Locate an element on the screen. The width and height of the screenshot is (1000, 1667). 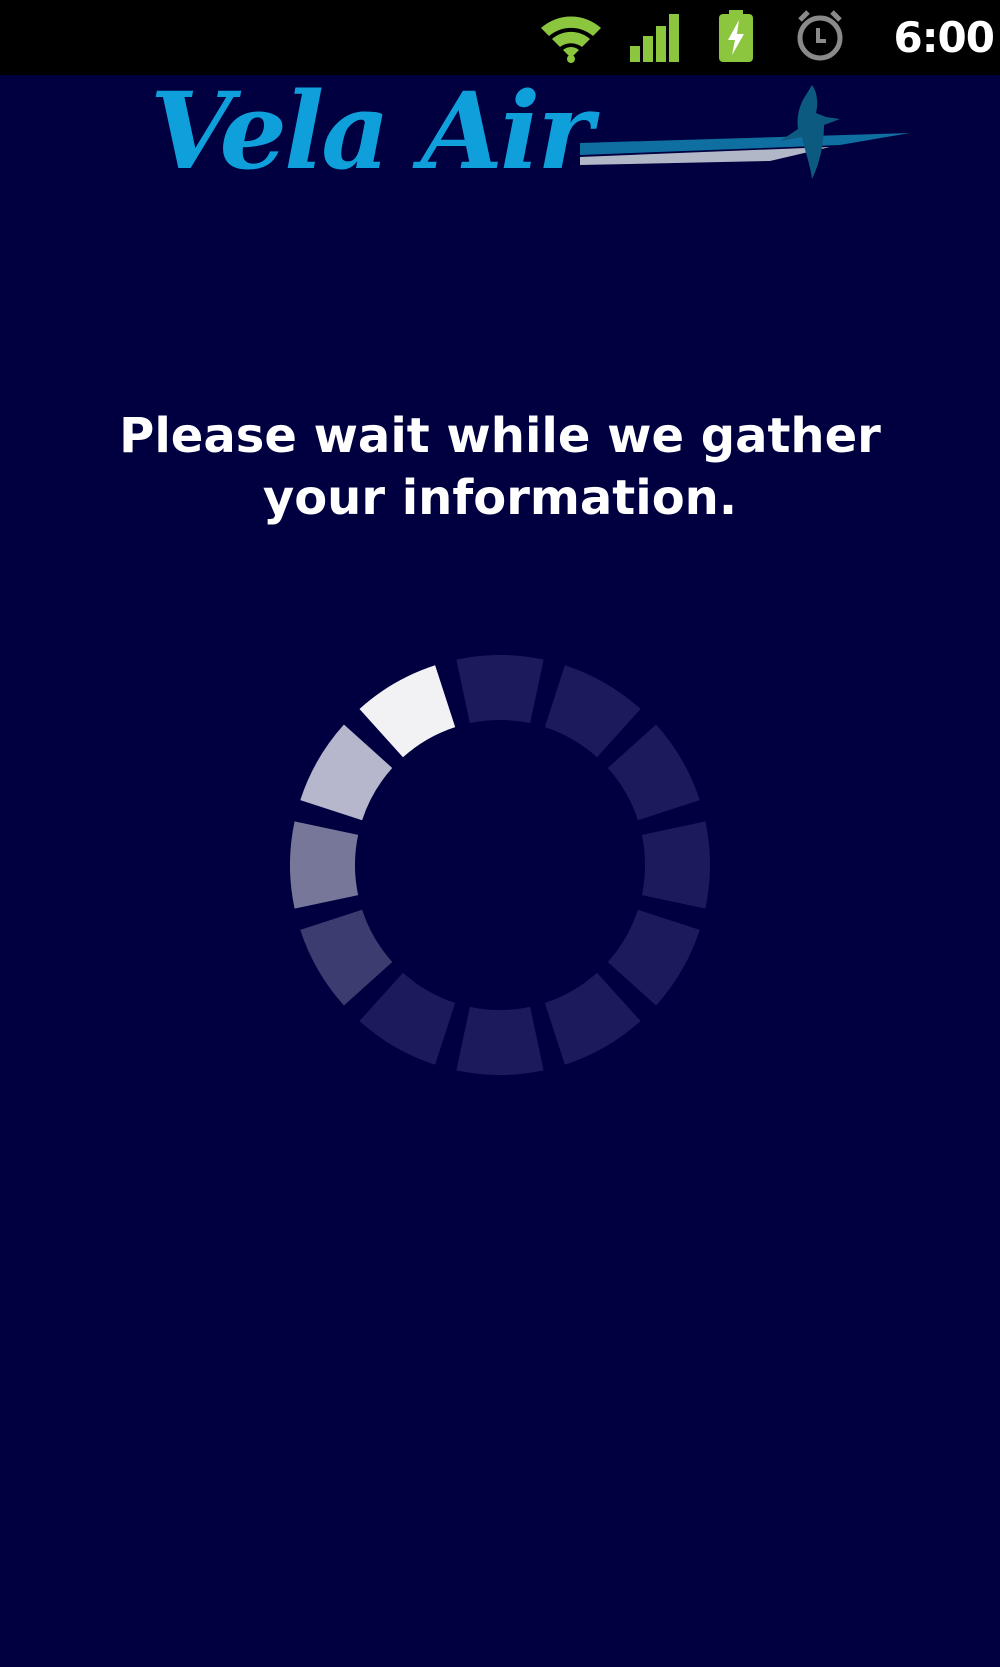
brand-name: Vela Air is located at coordinates (371, 130).